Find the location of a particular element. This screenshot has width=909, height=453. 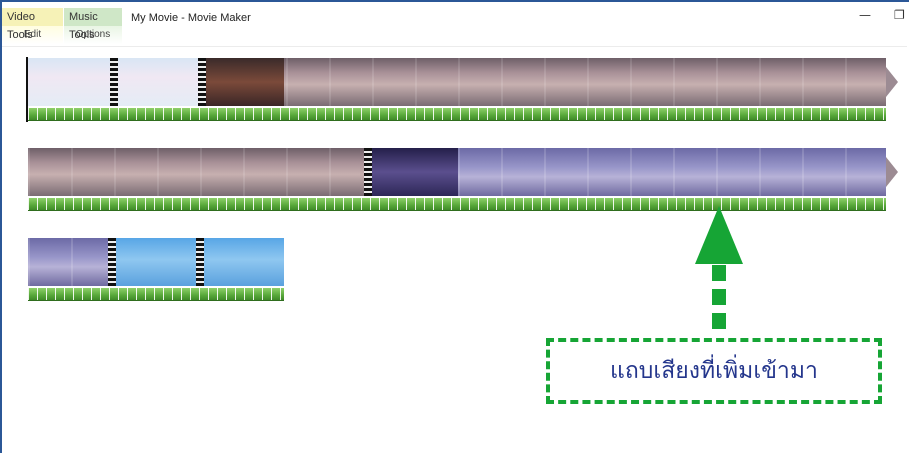

music-tools-label: Music Tools is located at coordinates (93, 24).